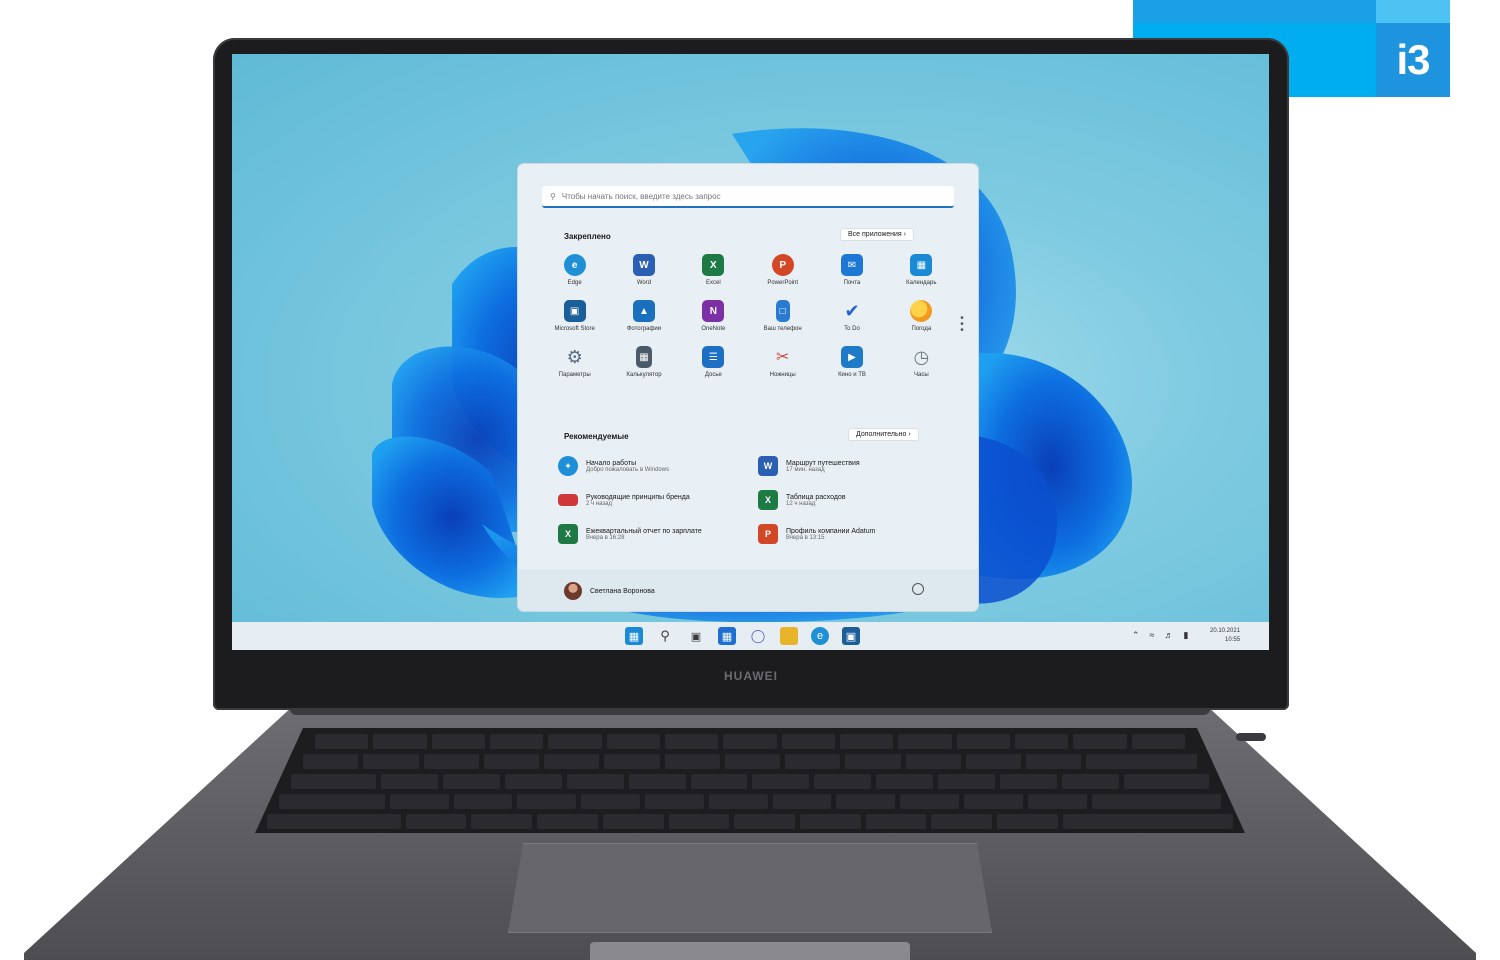 The image size is (1500, 960). What do you see at coordinates (648, 500) in the screenshot?
I see `recommended-item: Руководящие принципы бренда 2 ч назад` at bounding box center [648, 500].